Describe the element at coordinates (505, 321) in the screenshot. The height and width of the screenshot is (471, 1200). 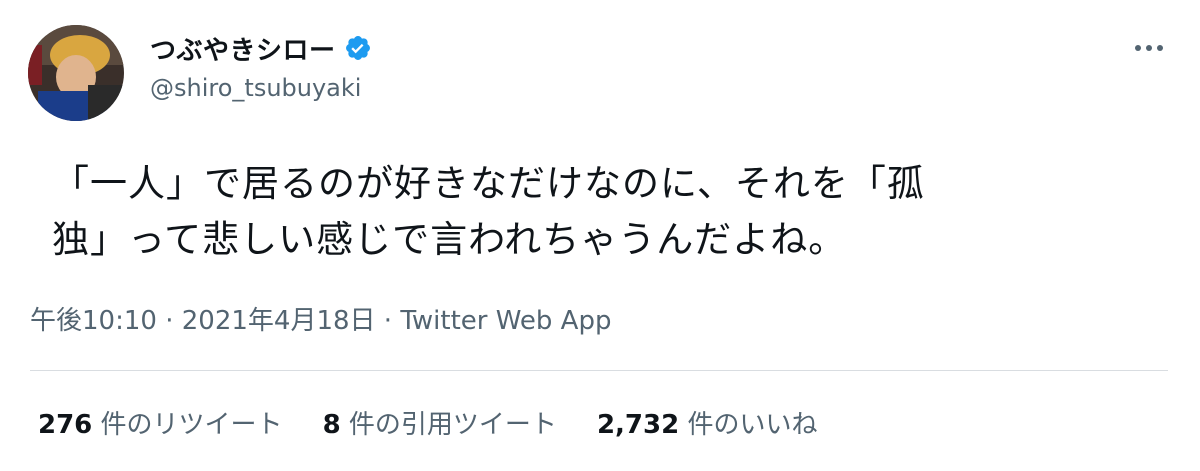
I see `tweet-source-link: Twitter Web App` at that location.